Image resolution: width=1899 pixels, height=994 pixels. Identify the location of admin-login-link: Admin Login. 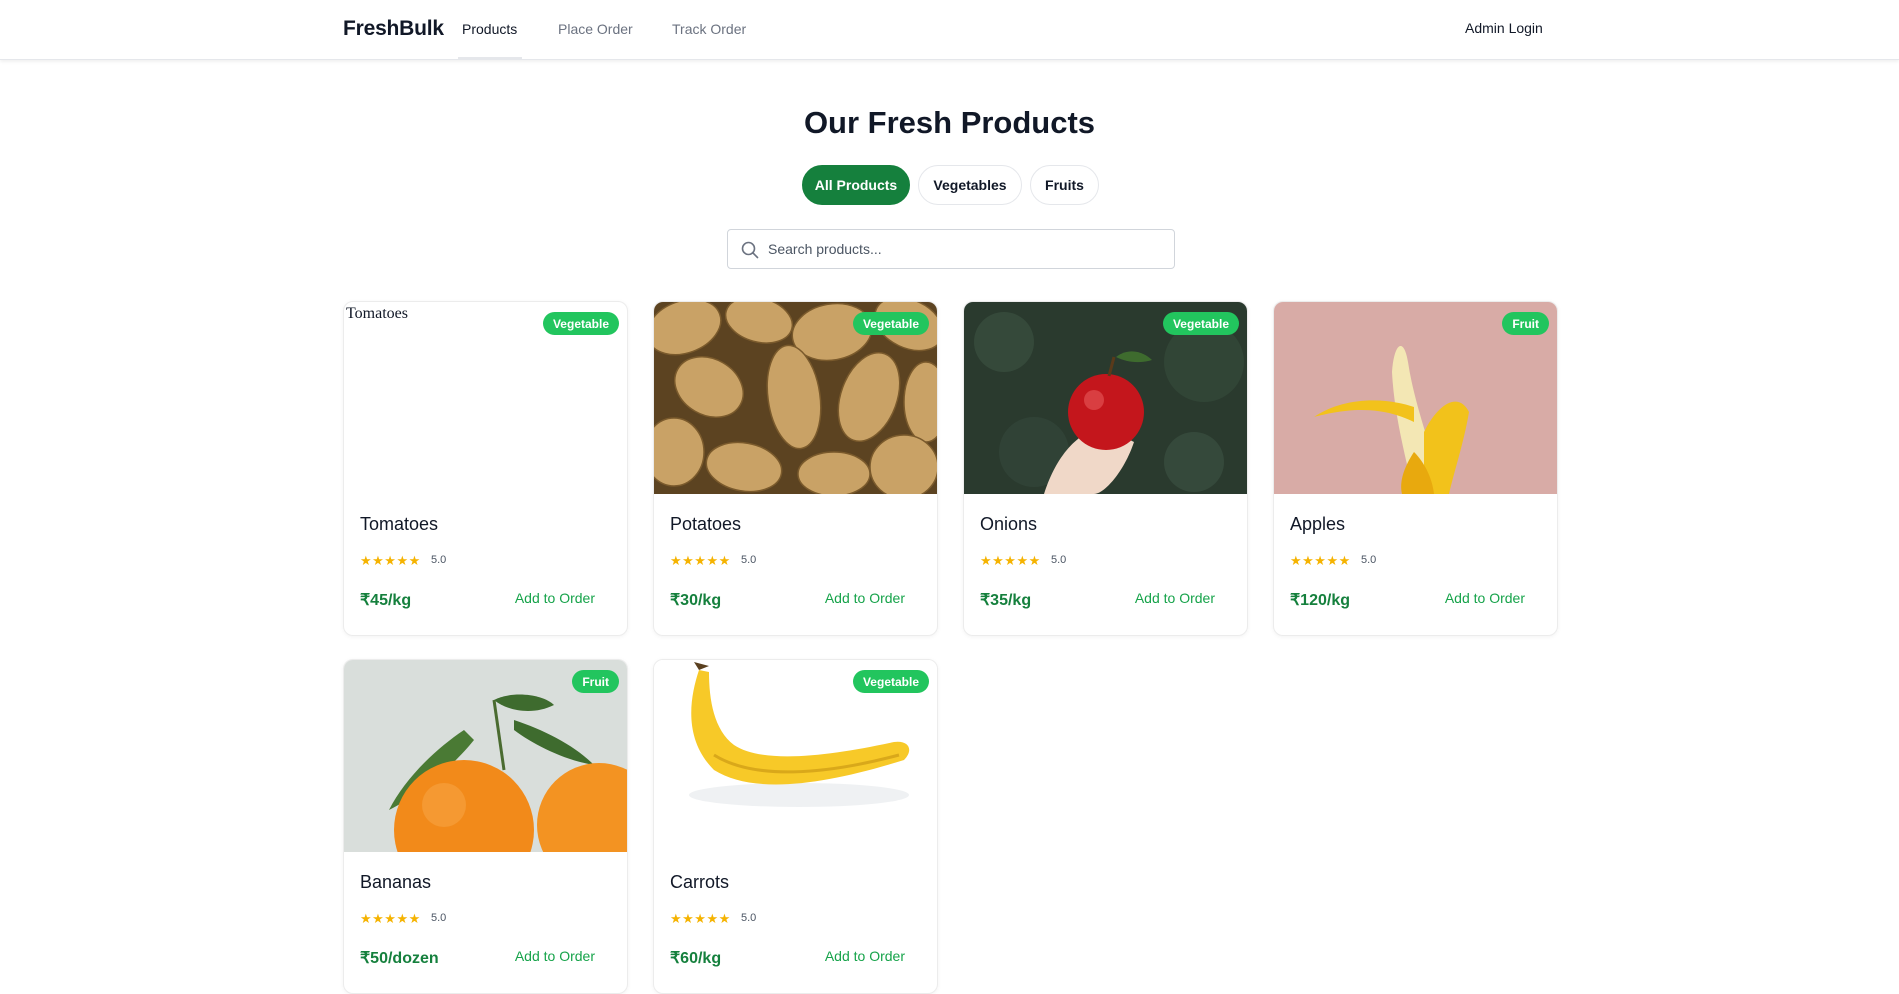
(1504, 28).